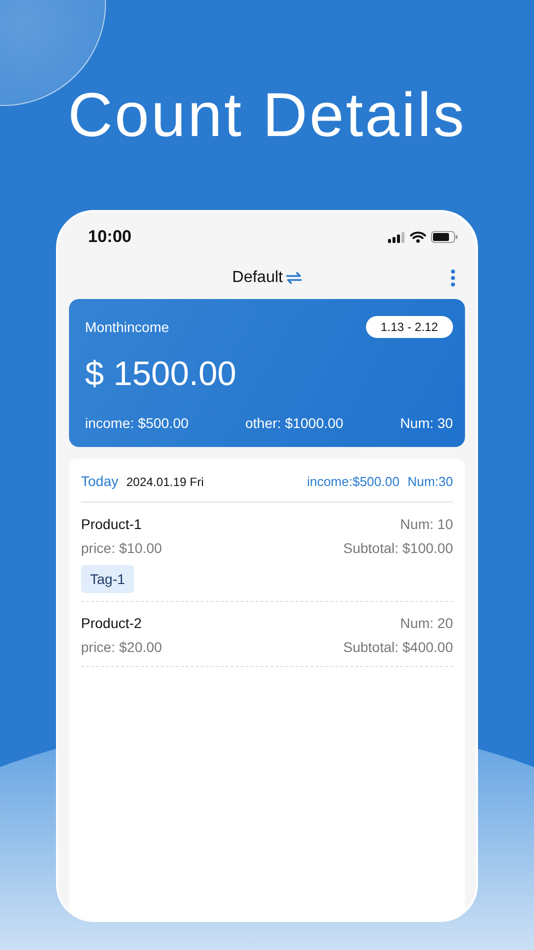 The height and width of the screenshot is (950, 534). What do you see at coordinates (426, 524) in the screenshot?
I see `product-count: Num: 10` at bounding box center [426, 524].